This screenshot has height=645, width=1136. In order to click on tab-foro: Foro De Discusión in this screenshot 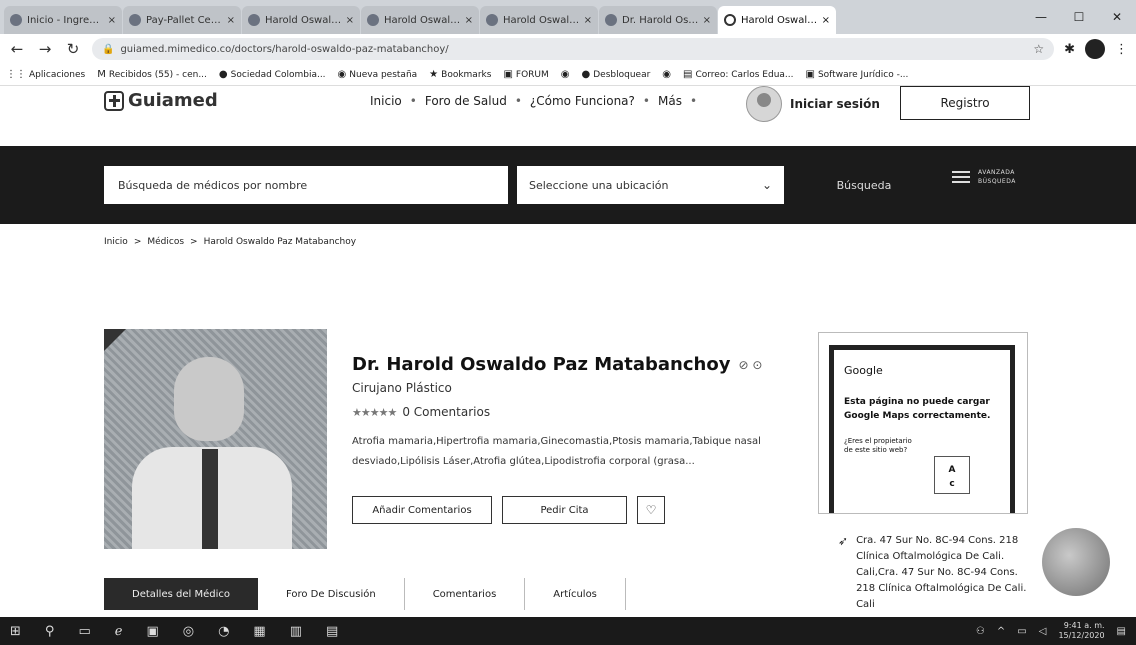, I will do `click(331, 594)`.